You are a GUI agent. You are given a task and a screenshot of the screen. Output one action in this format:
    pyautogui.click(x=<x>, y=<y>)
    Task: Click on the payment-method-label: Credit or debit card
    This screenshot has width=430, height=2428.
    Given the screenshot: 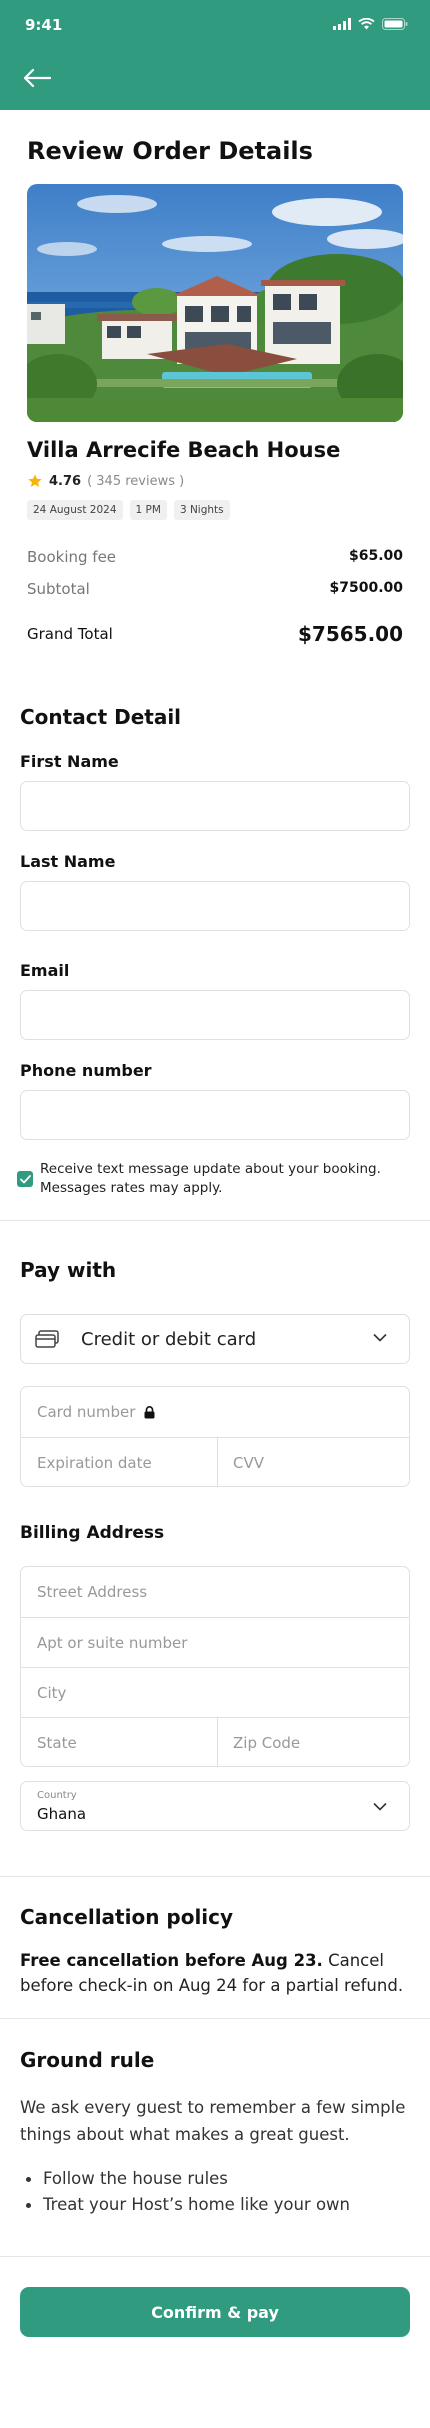 What is the action you would take?
    pyautogui.click(x=169, y=1339)
    